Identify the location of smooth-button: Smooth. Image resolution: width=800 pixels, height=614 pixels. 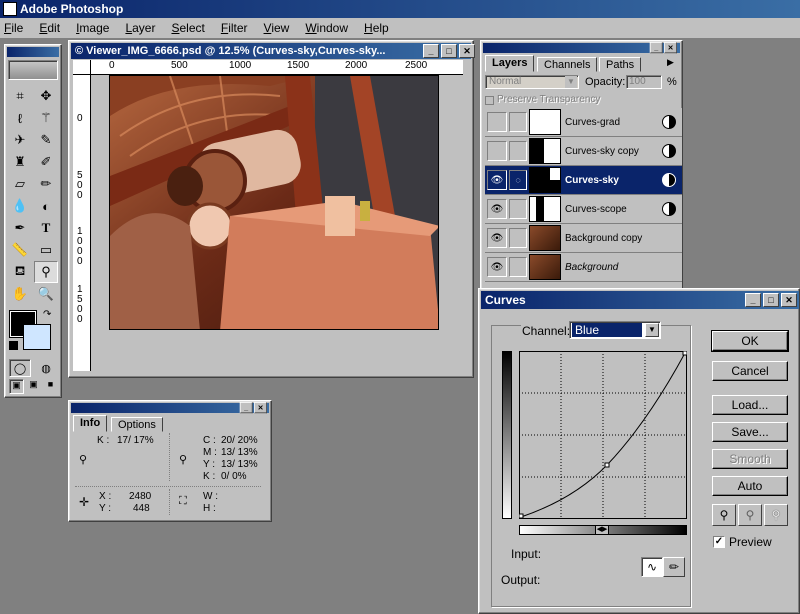
(750, 459).